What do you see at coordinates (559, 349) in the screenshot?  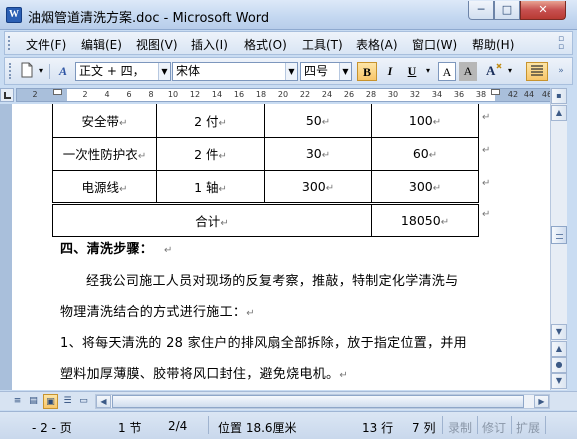 I see `previous-page-button: ▲` at bounding box center [559, 349].